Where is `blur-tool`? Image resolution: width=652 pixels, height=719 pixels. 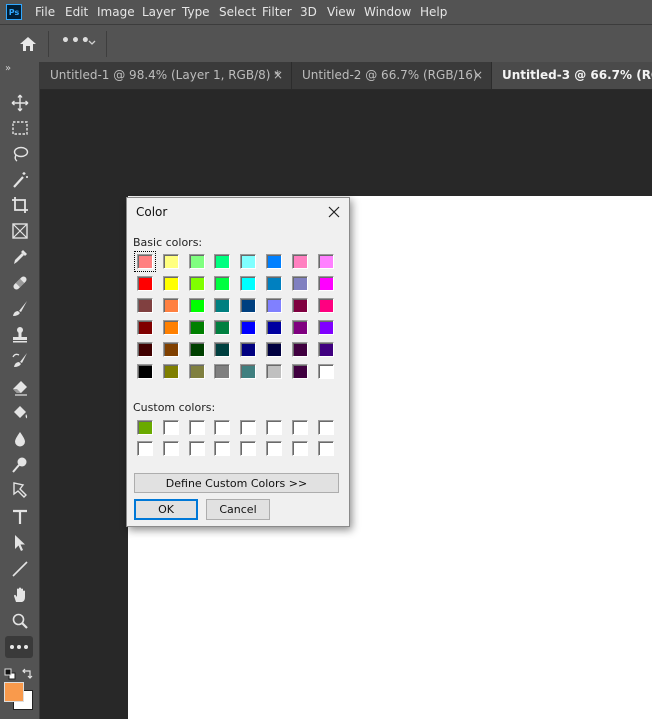 blur-tool is located at coordinates (20, 439).